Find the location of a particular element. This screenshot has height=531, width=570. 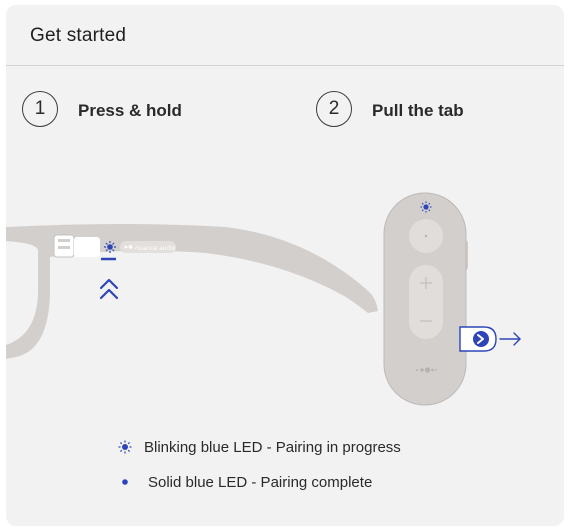

temple-brand-text: nuance audio is located at coordinates (155, 248).